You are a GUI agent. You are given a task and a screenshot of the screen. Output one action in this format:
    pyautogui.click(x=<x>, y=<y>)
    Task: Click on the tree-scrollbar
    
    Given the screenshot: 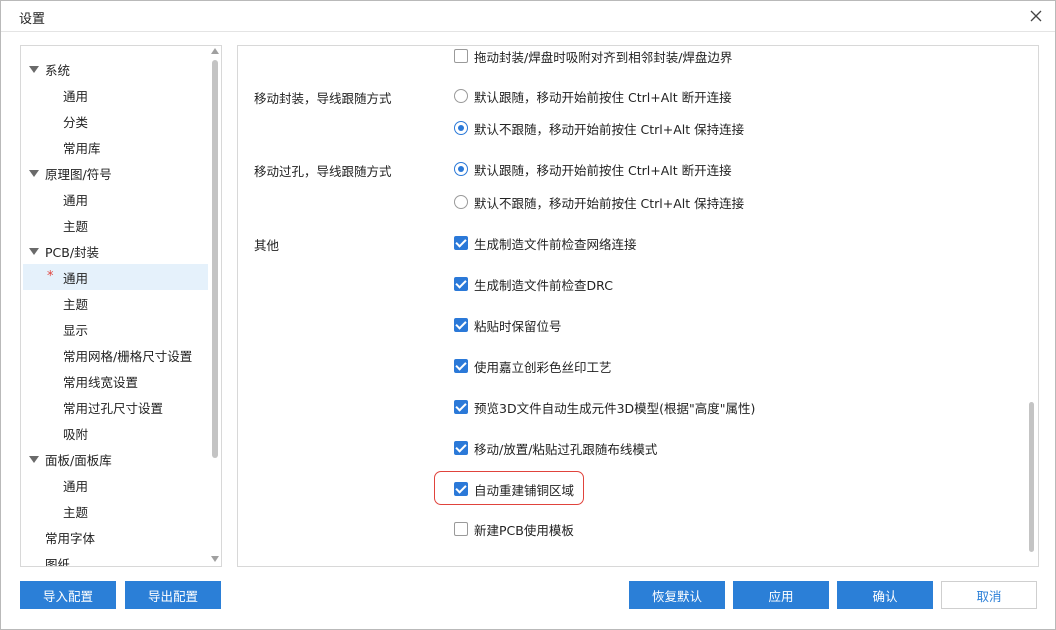 What is the action you would take?
    pyautogui.click(x=215, y=305)
    